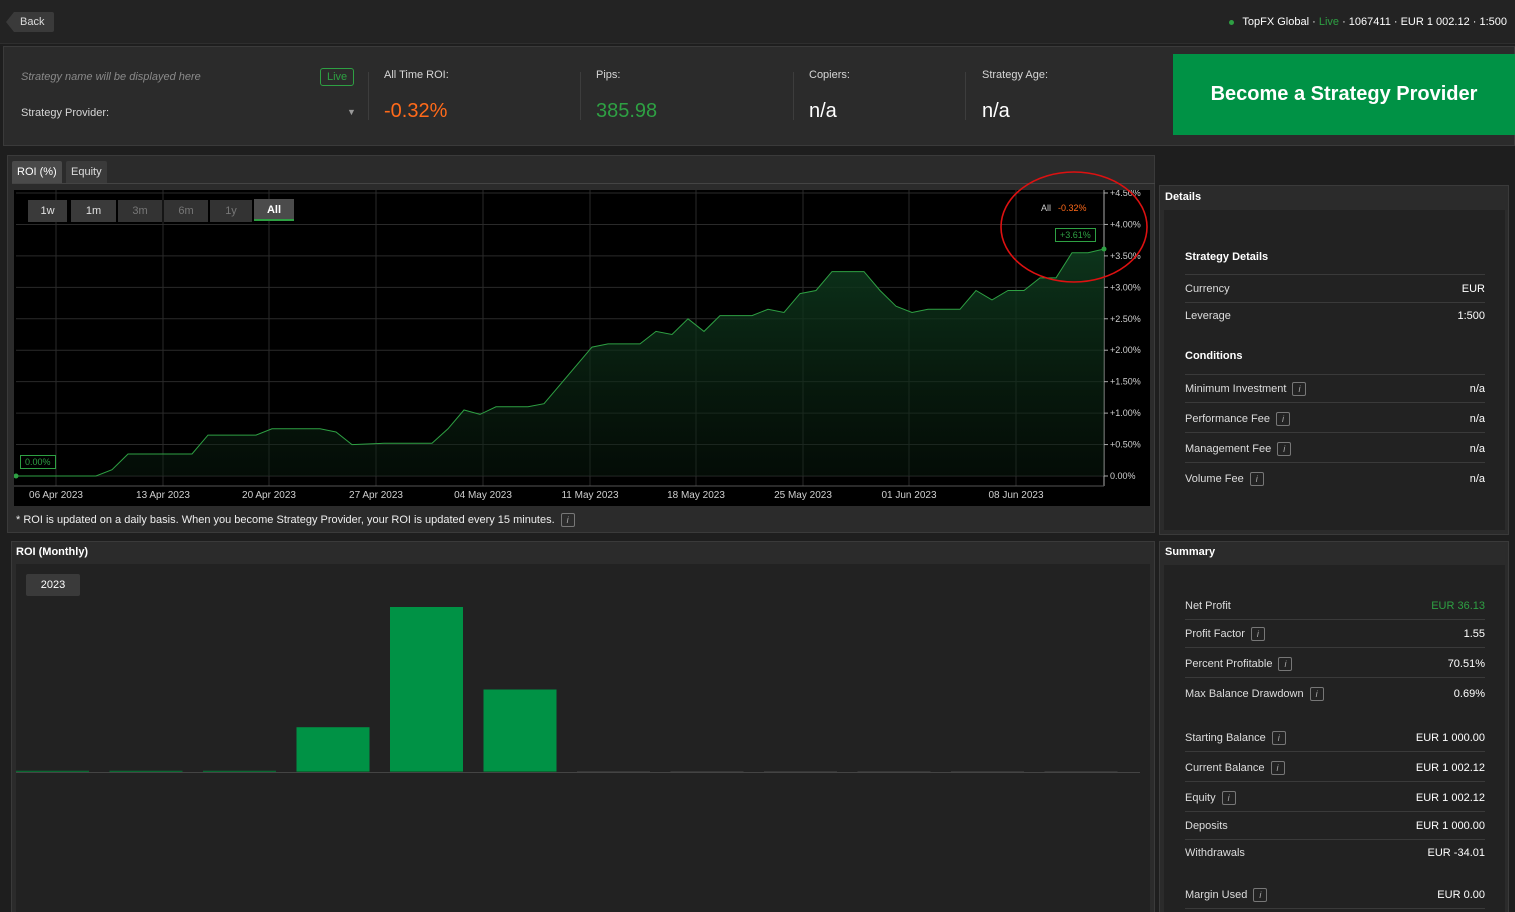  Describe the element at coordinates (823, 111) in the screenshot. I see `copiers-value: n/a` at that location.